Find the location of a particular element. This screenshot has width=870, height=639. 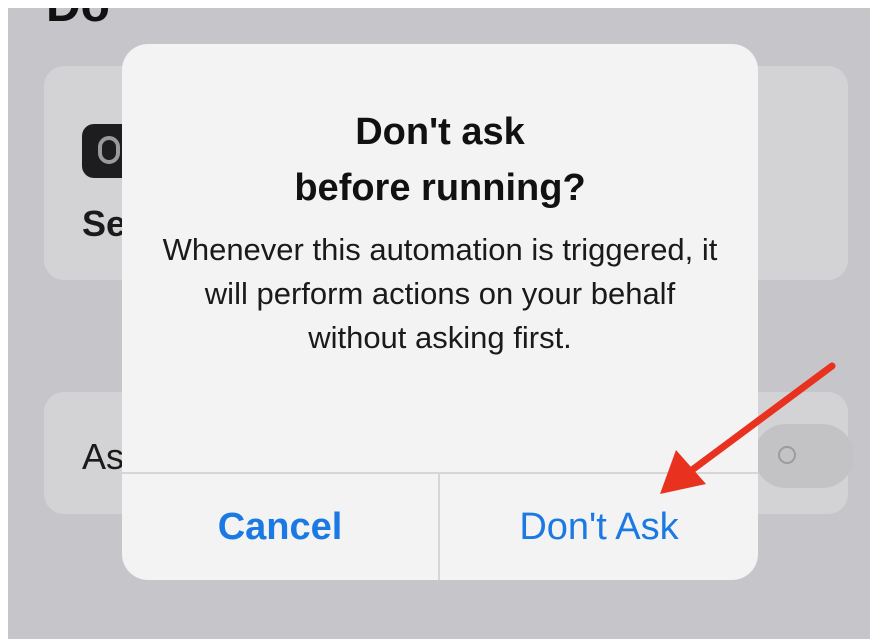

toggle-off-indicator-icon is located at coordinates (787, 455).